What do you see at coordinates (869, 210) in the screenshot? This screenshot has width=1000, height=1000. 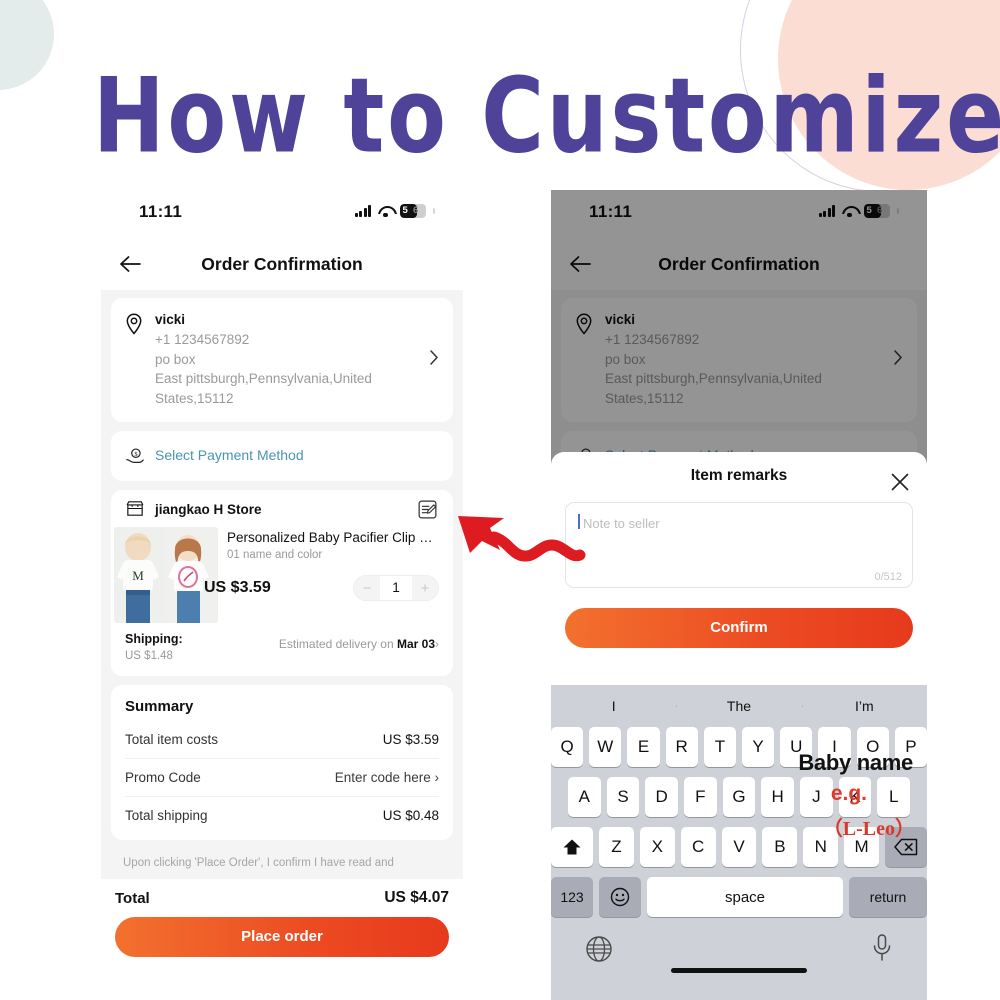 I see `battery-level: 5` at bounding box center [869, 210].